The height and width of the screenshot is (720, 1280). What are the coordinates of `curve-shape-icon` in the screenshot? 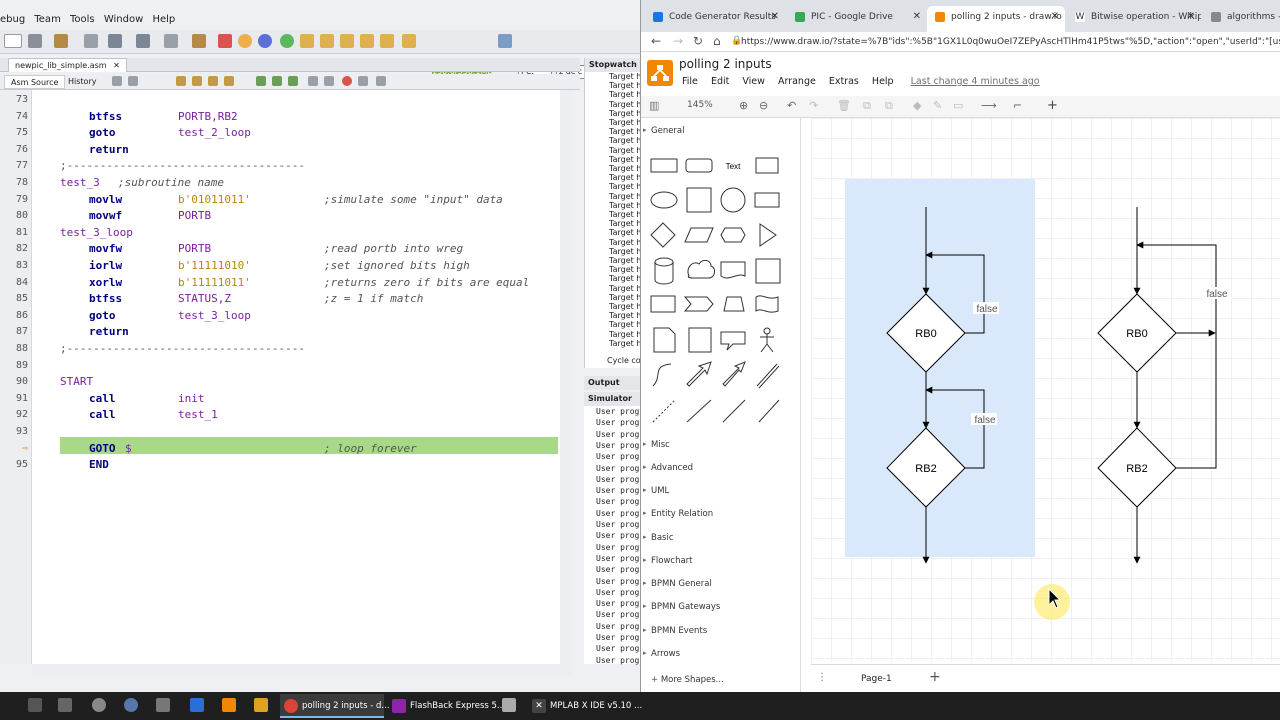 It's located at (662, 375).